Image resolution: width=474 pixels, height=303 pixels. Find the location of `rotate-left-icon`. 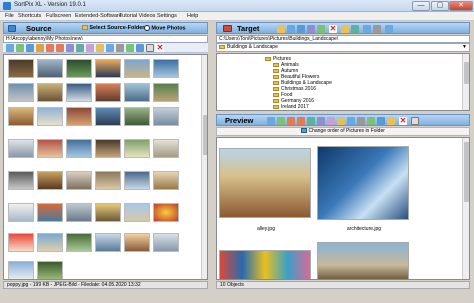

rotate-left-icon is located at coordinates (291, 121).